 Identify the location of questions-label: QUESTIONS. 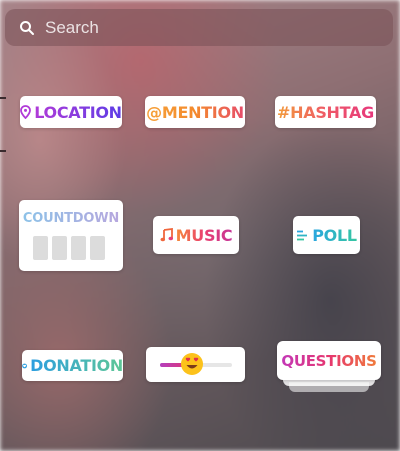
(329, 360).